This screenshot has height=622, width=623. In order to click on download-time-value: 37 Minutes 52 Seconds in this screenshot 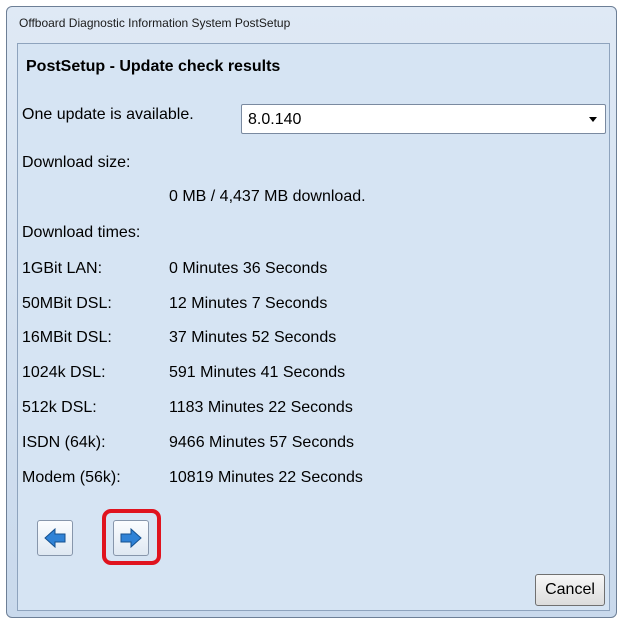, I will do `click(253, 337)`.